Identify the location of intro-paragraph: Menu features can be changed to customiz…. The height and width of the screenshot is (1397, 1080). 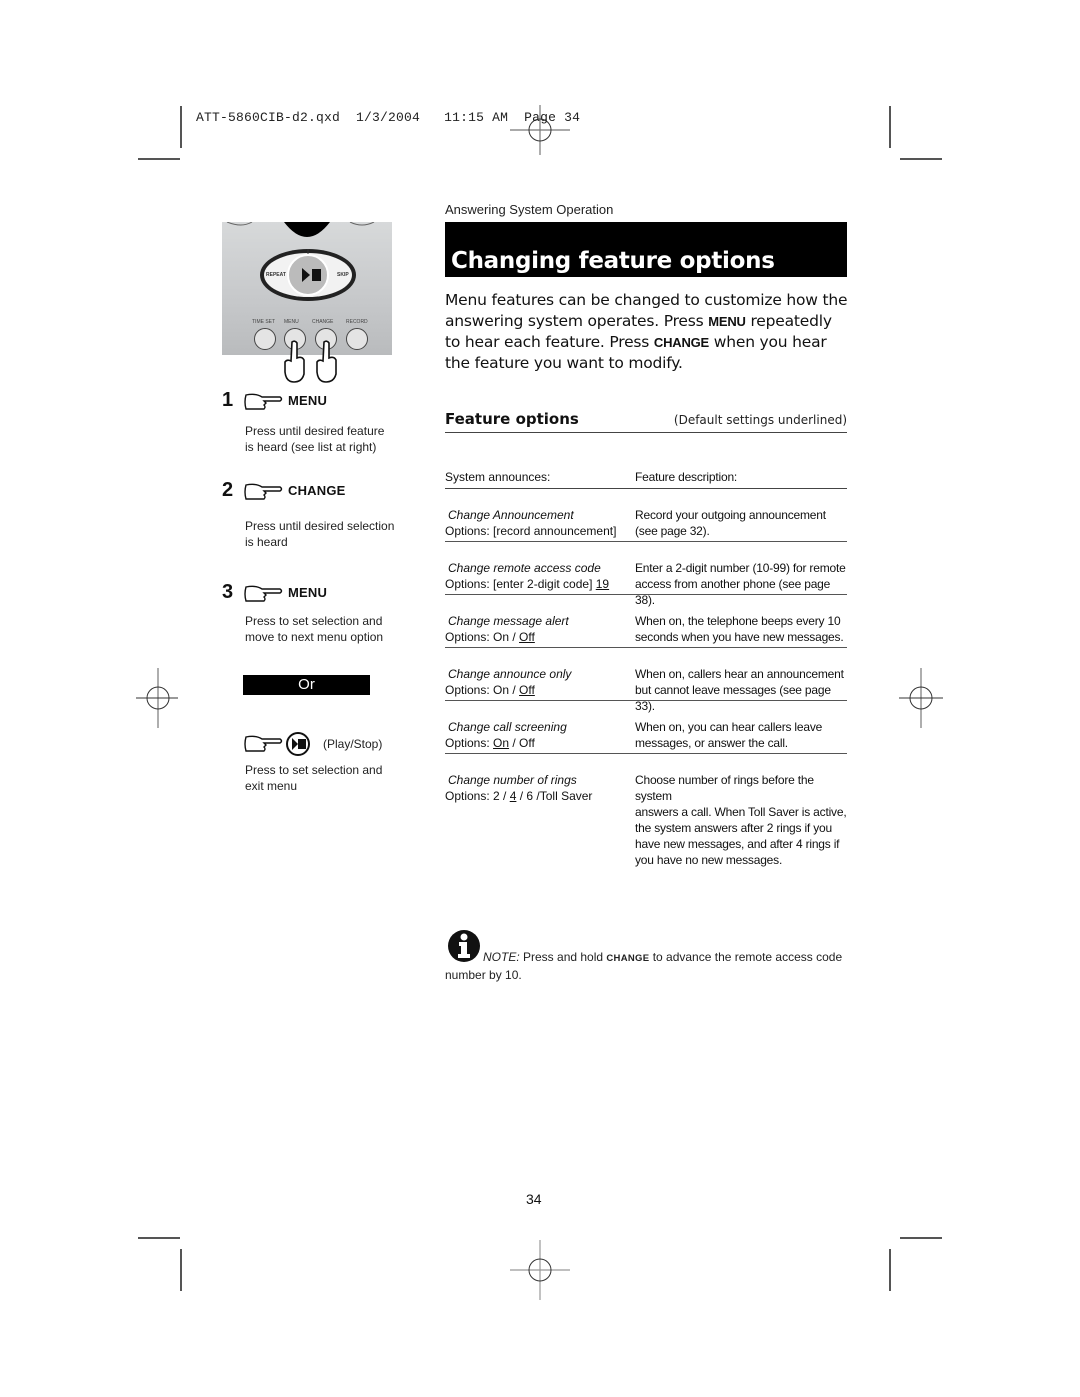
(647, 332).